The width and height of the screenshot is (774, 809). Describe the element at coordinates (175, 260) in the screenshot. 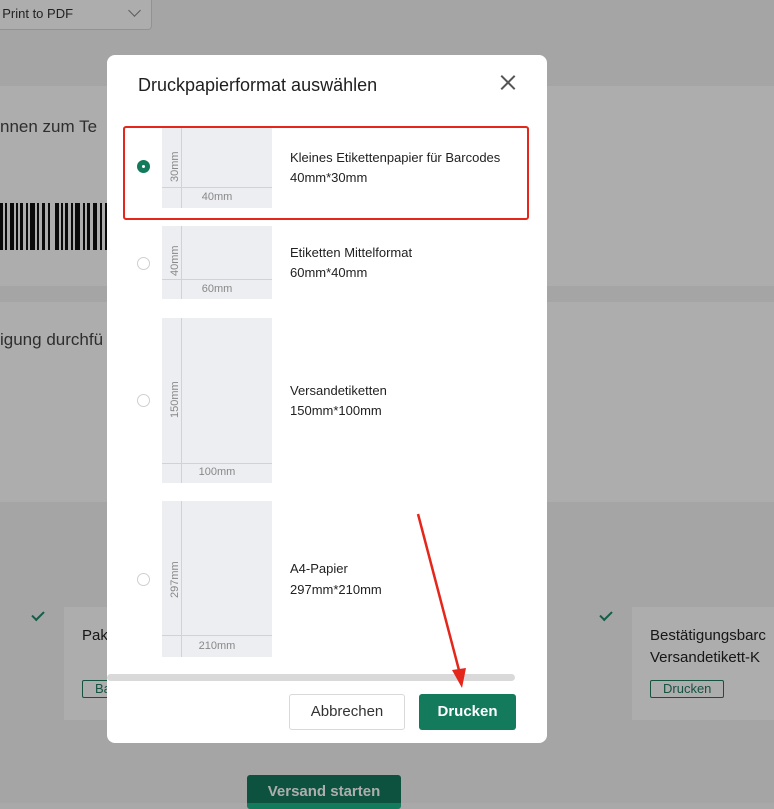

I see `paper-height-label: 40mm` at that location.